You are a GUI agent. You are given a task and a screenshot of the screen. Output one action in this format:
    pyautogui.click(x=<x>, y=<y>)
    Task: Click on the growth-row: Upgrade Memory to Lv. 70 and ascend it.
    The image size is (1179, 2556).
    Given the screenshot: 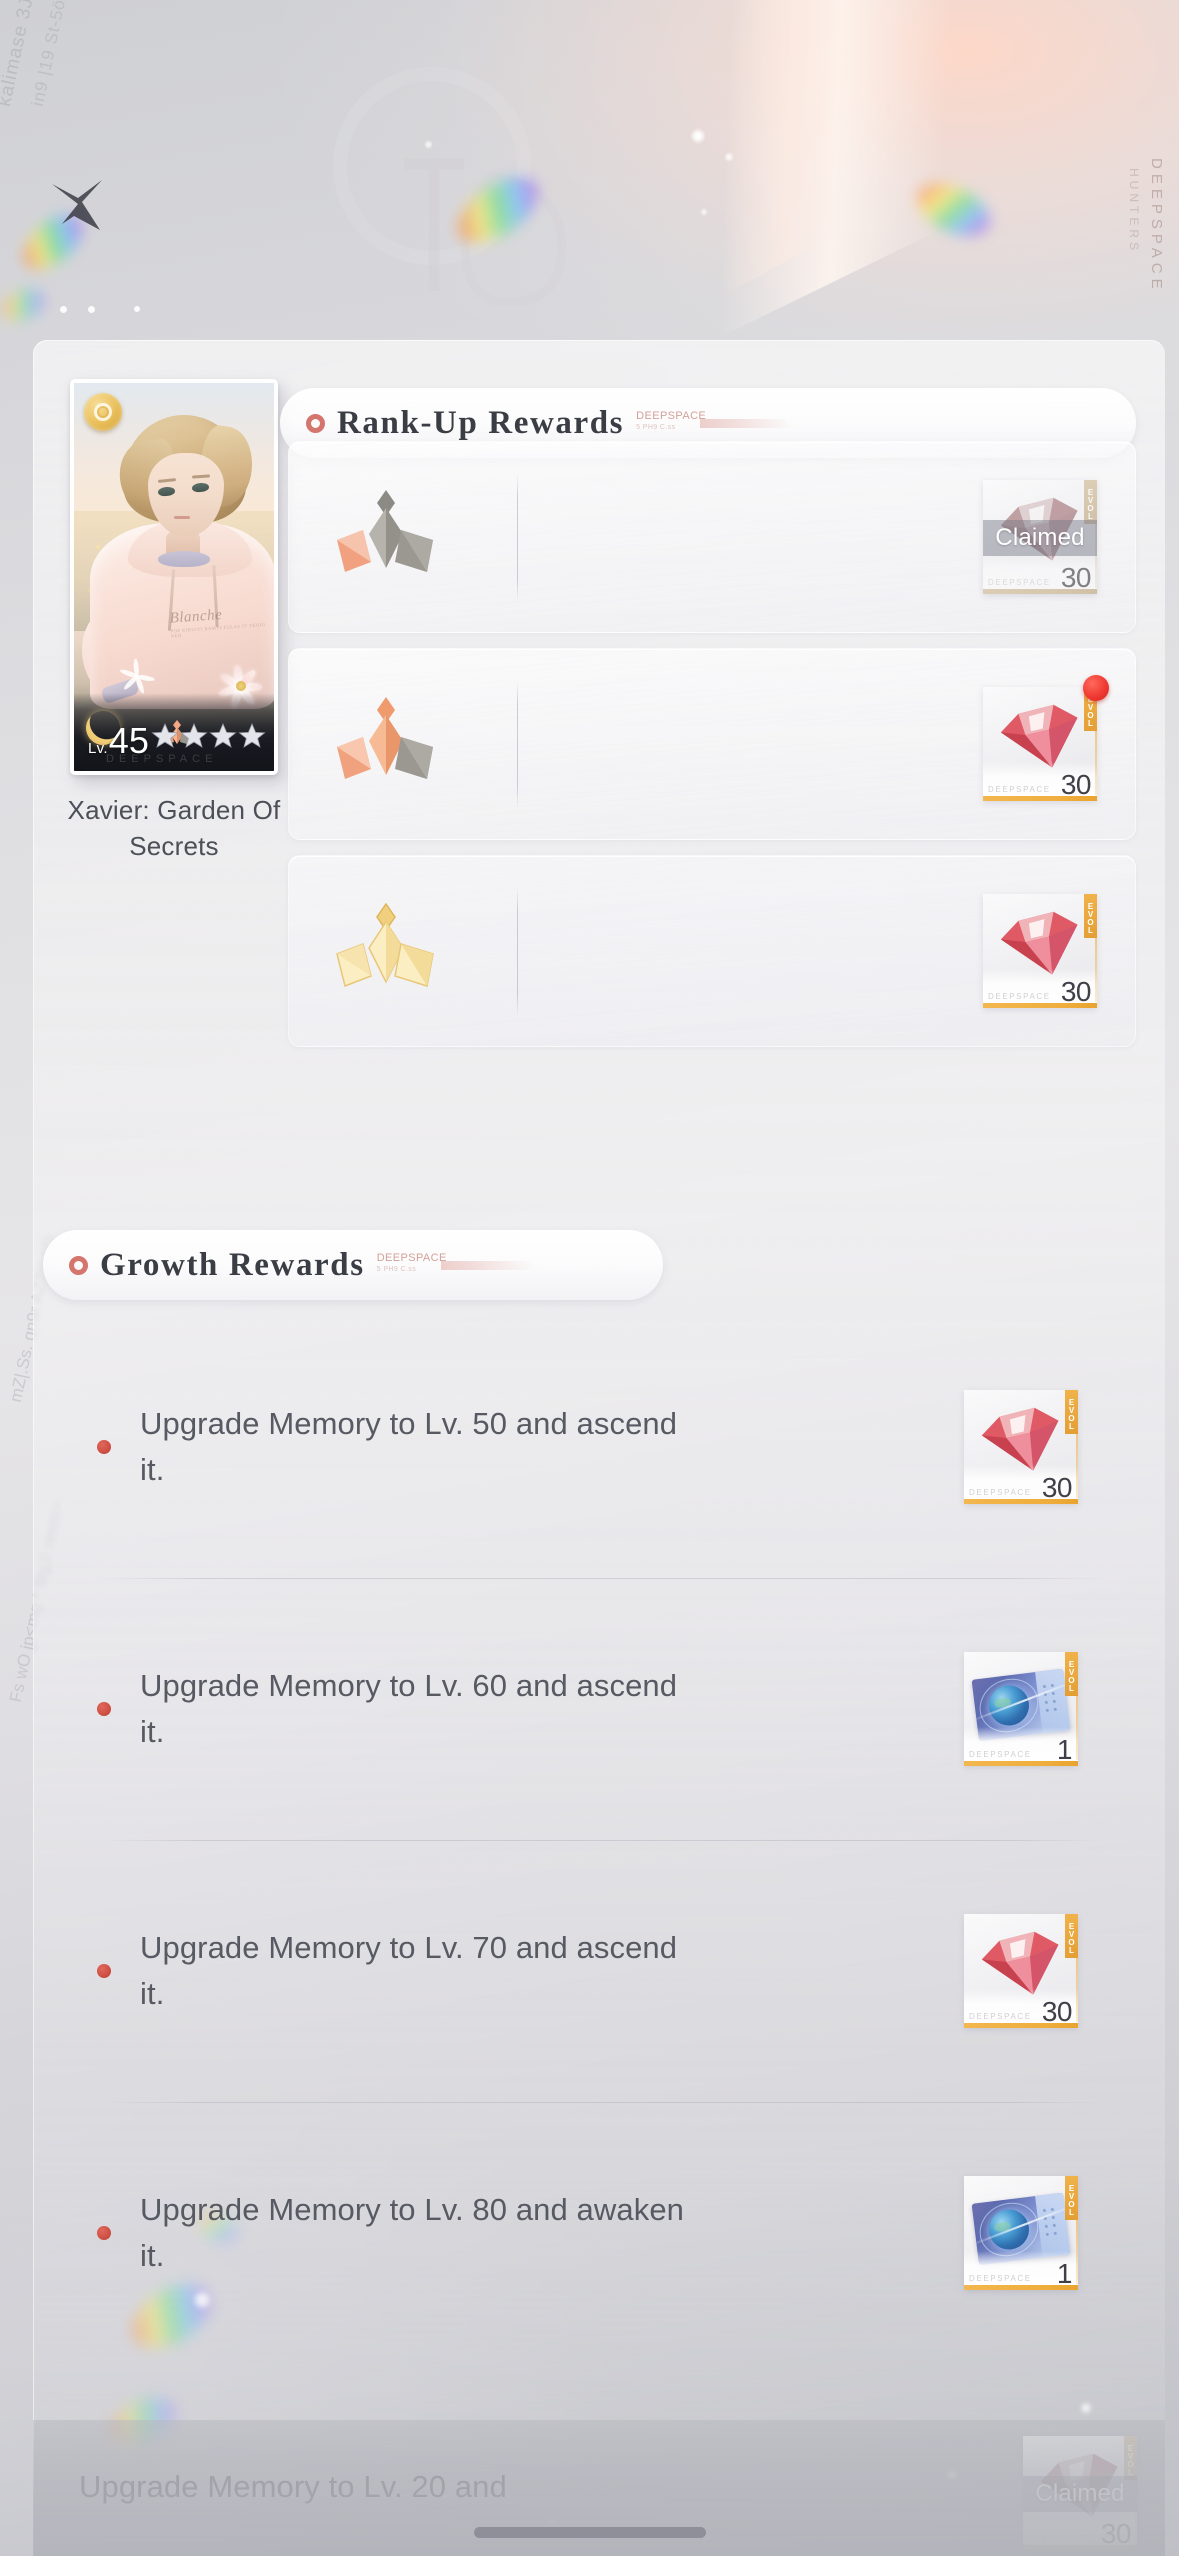 What is the action you would take?
    pyautogui.click(x=600, y=1971)
    